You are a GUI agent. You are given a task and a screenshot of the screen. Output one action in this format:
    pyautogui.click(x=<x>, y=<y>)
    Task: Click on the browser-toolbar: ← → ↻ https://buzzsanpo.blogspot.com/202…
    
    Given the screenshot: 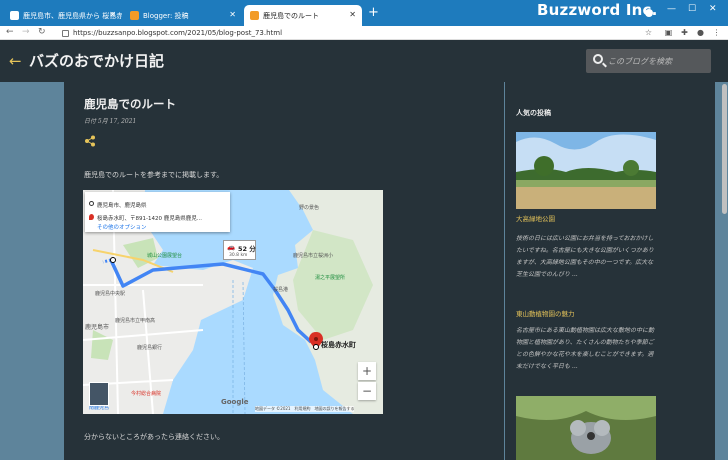 What is the action you would take?
    pyautogui.click(x=364, y=33)
    